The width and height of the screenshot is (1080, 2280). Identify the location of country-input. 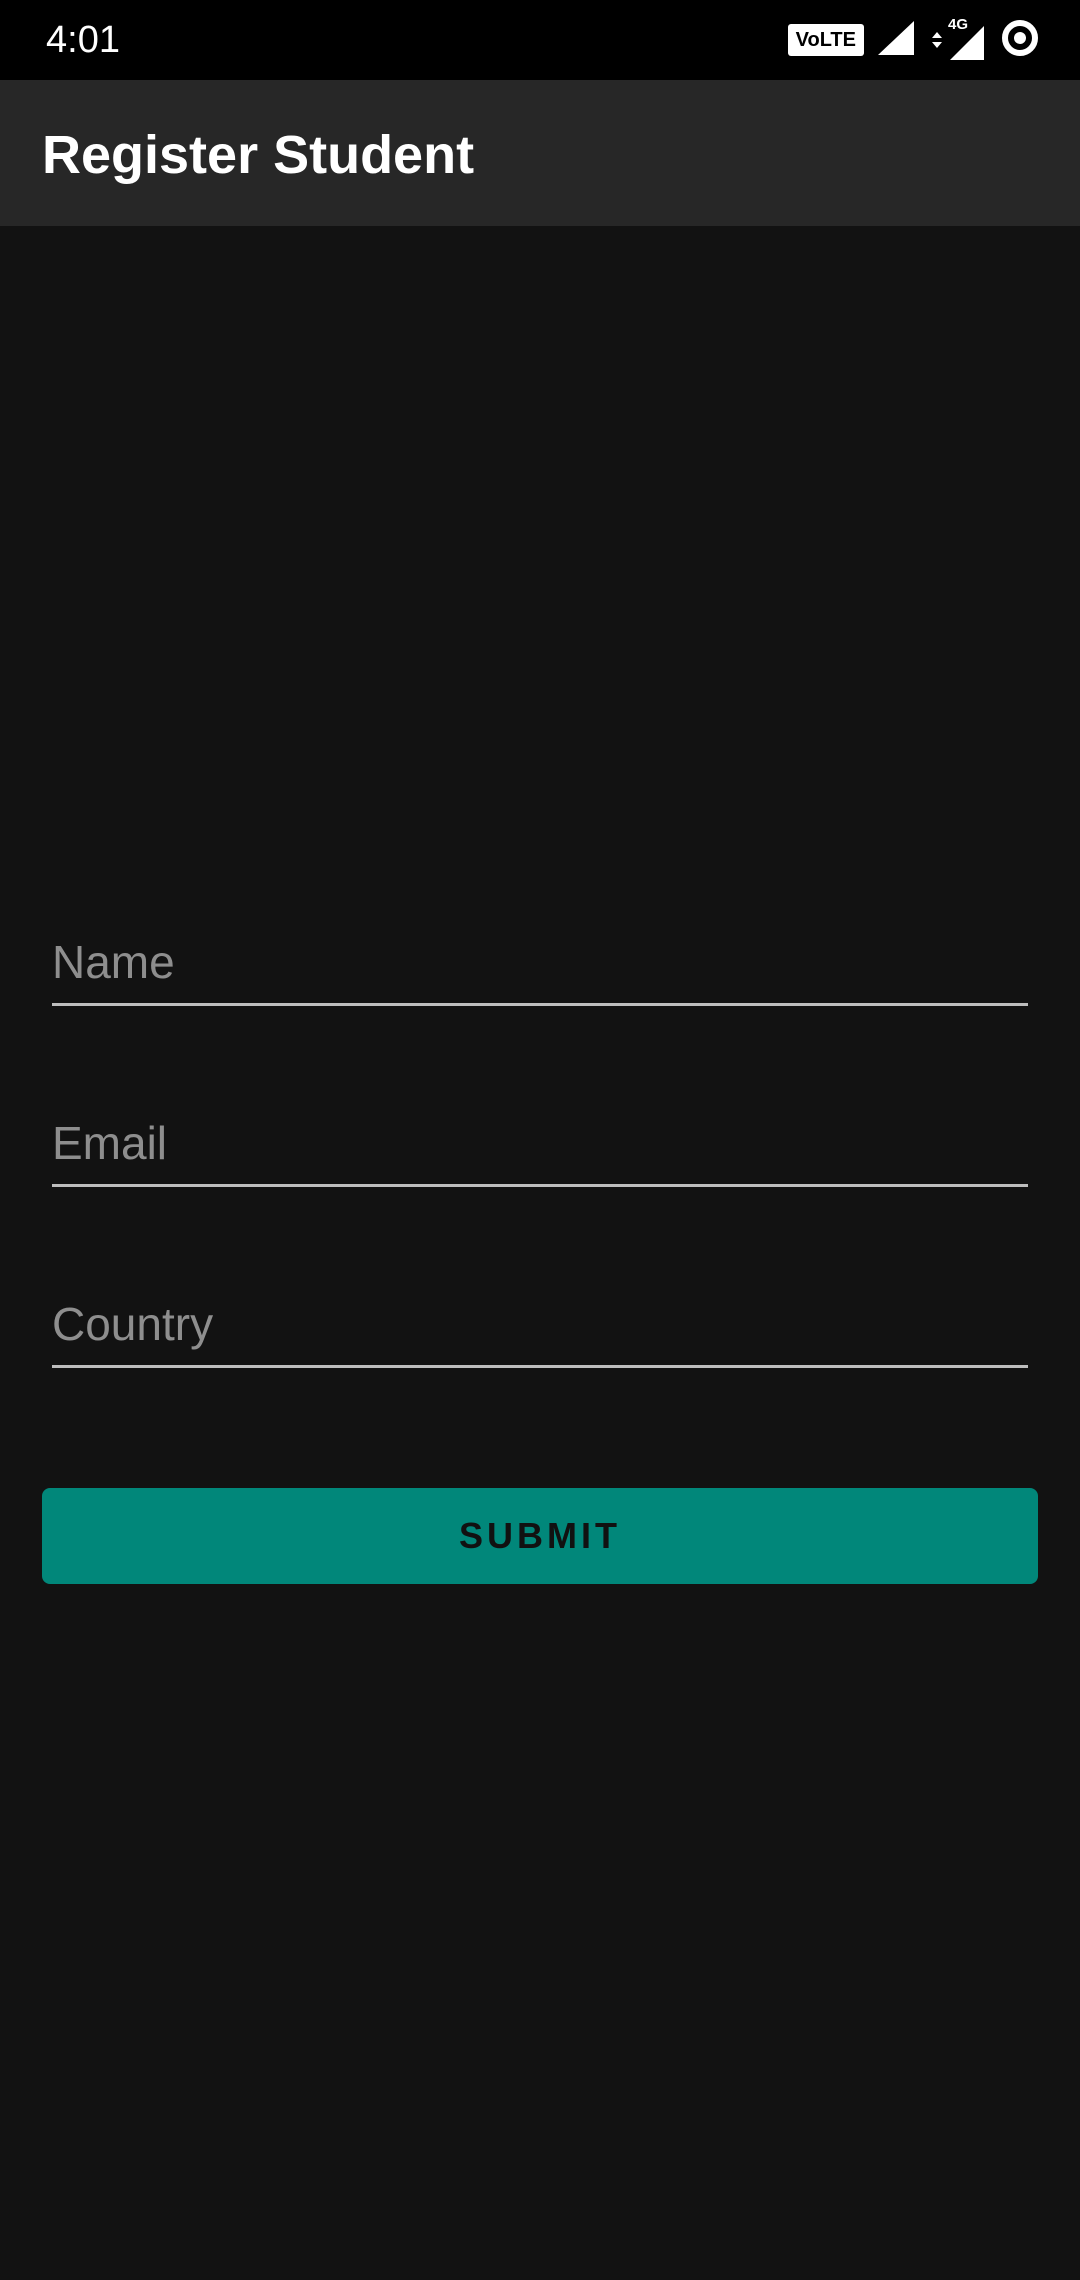
(540, 1324).